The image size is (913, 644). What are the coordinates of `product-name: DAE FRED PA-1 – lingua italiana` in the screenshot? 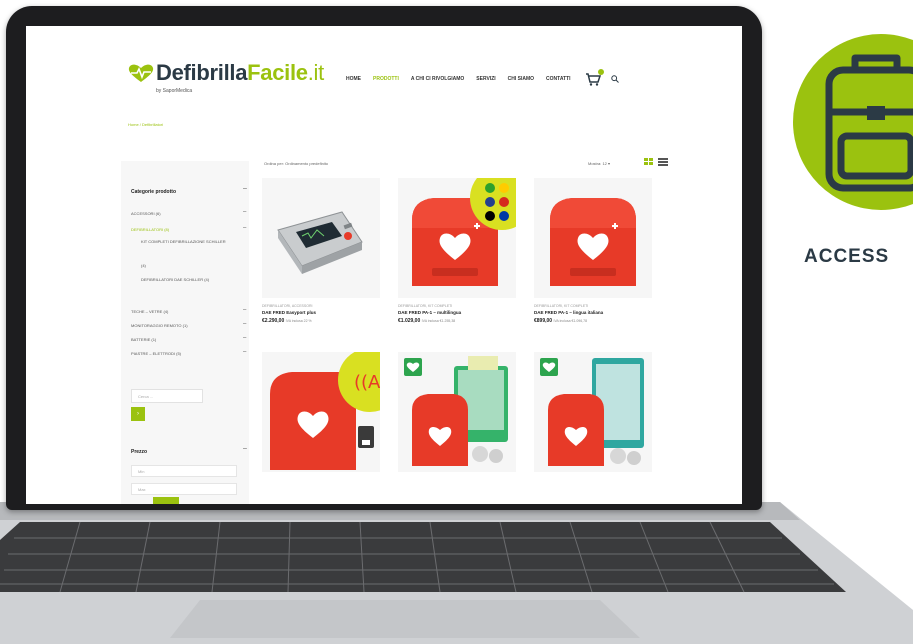 It's located at (568, 312).